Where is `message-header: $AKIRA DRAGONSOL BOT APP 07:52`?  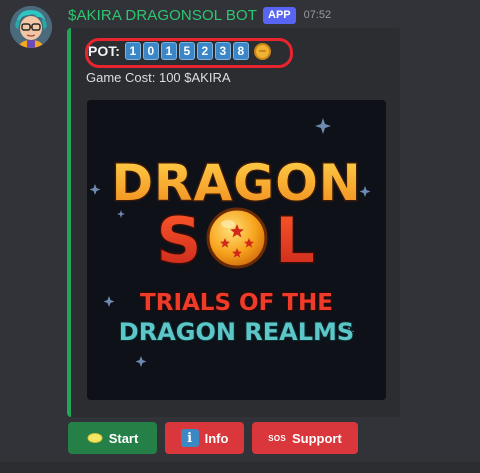
message-header: $AKIRA DRAGONSOL BOT APP 07:52 is located at coordinates (199, 15).